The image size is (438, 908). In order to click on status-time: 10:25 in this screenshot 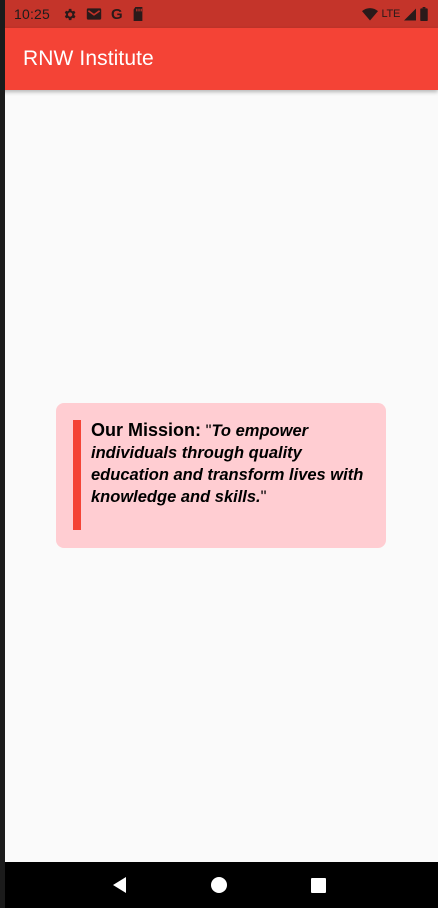, I will do `click(32, 14)`.